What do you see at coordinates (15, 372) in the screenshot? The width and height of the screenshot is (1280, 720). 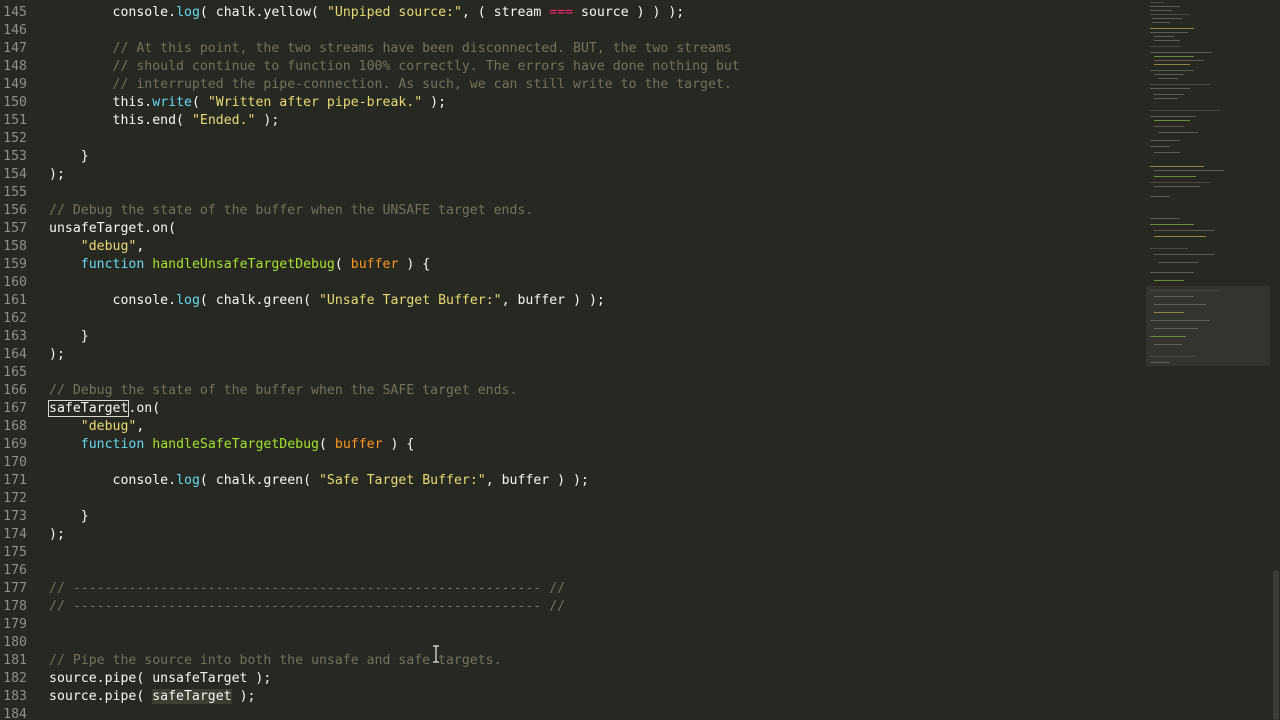 I see `line-number: 165` at bounding box center [15, 372].